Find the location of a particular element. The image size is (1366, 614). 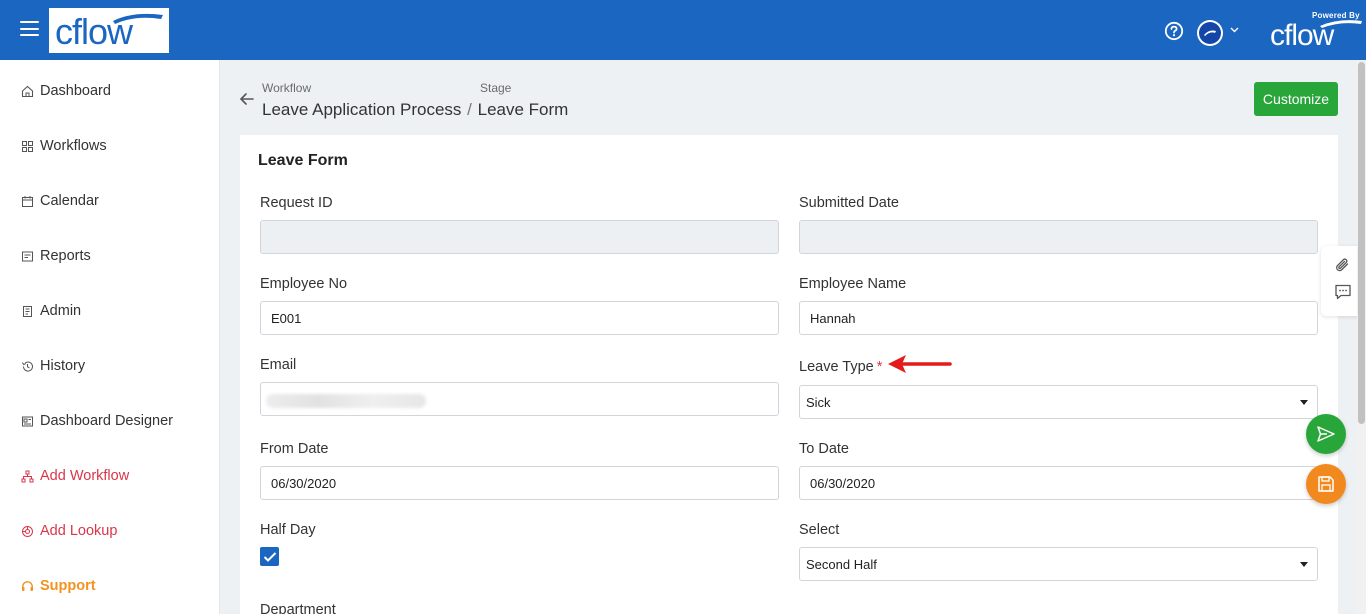

admin-icon is located at coordinates (27, 311).